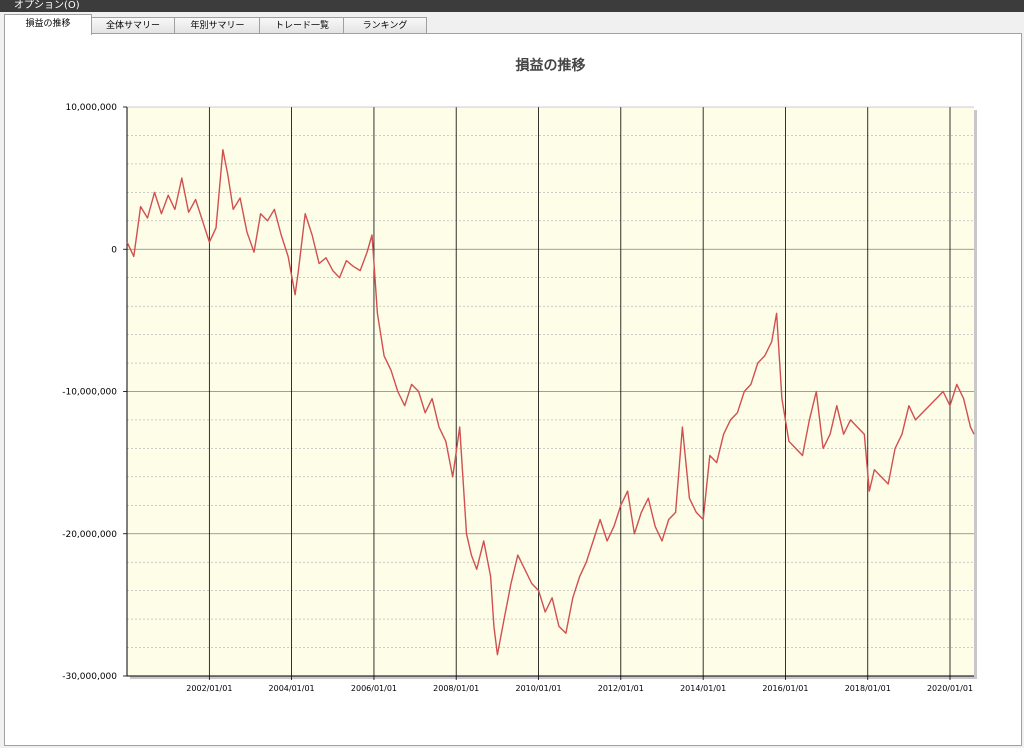 The height and width of the screenshot is (748, 1024). Describe the element at coordinates (48, 24) in the screenshot. I see `tab-pl-trend: 損益の推移` at that location.